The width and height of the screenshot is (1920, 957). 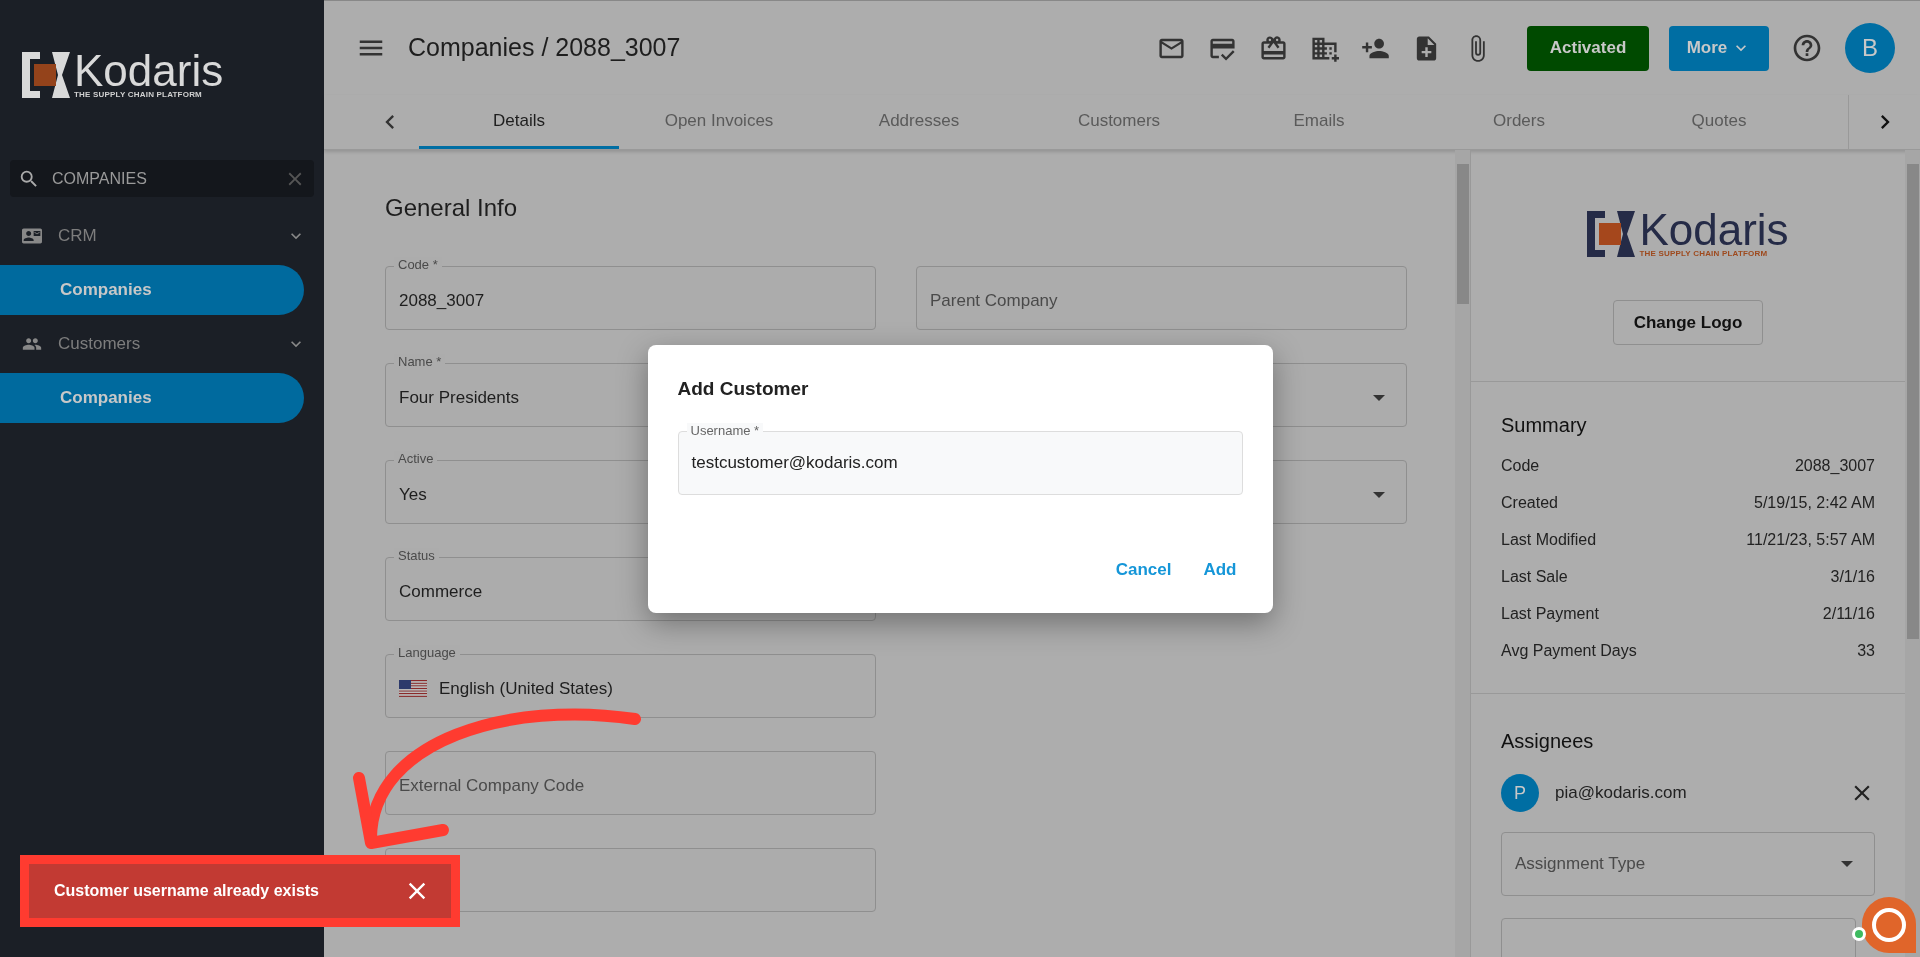 What do you see at coordinates (719, 122) in the screenshot?
I see `tab: Open Invoices` at bounding box center [719, 122].